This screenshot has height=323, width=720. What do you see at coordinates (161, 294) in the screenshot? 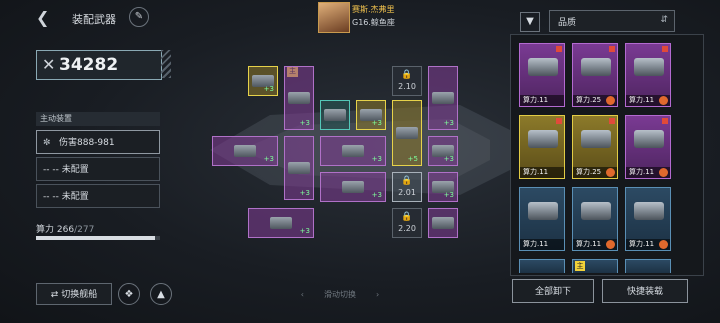
I see `ship-icon: ▲` at bounding box center [161, 294].